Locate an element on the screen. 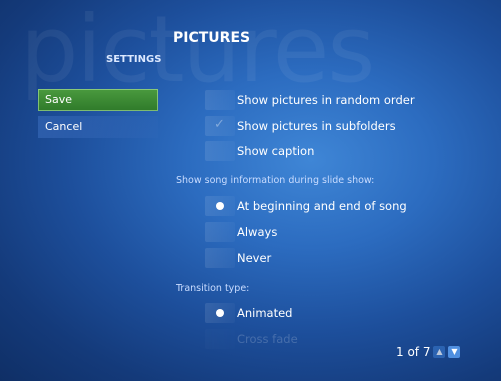 The height and width of the screenshot is (381, 501). page-title: PICTURES is located at coordinates (212, 38).